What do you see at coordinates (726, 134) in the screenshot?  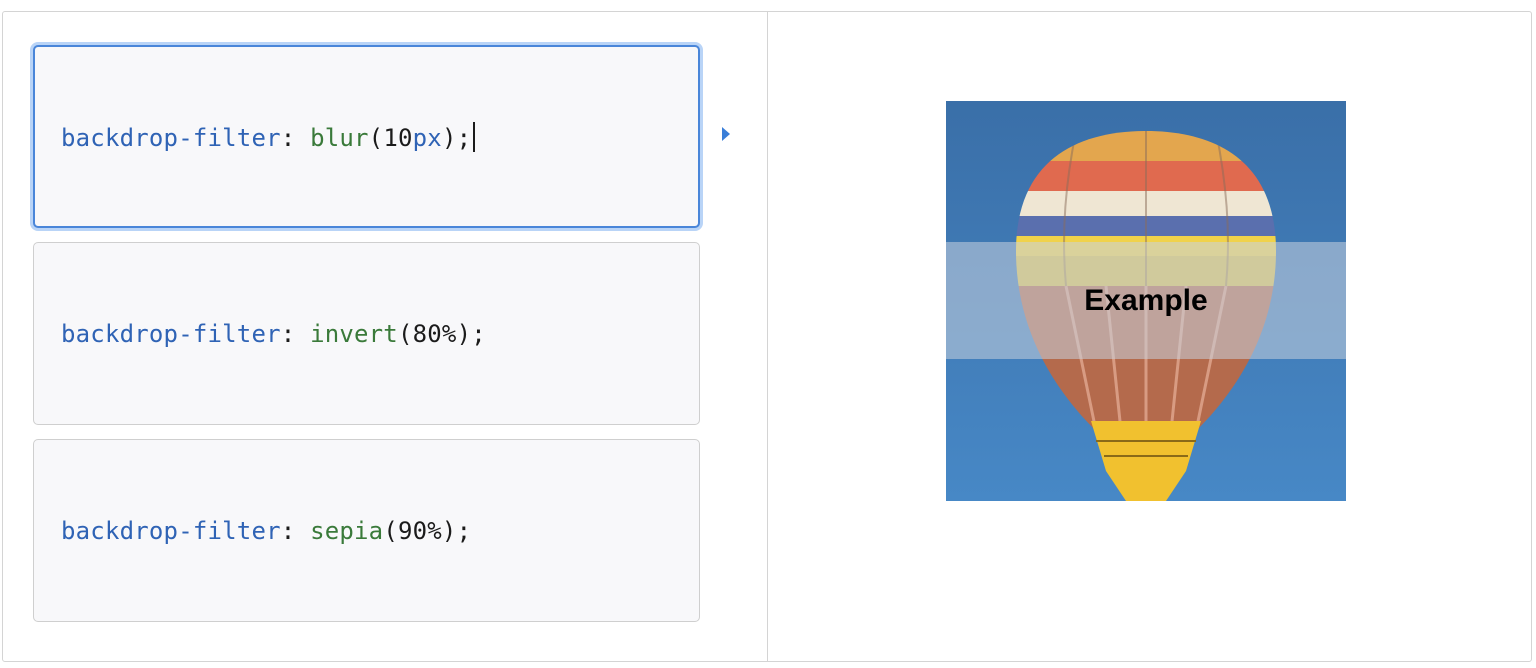 I see `play-triangle-icon` at bounding box center [726, 134].